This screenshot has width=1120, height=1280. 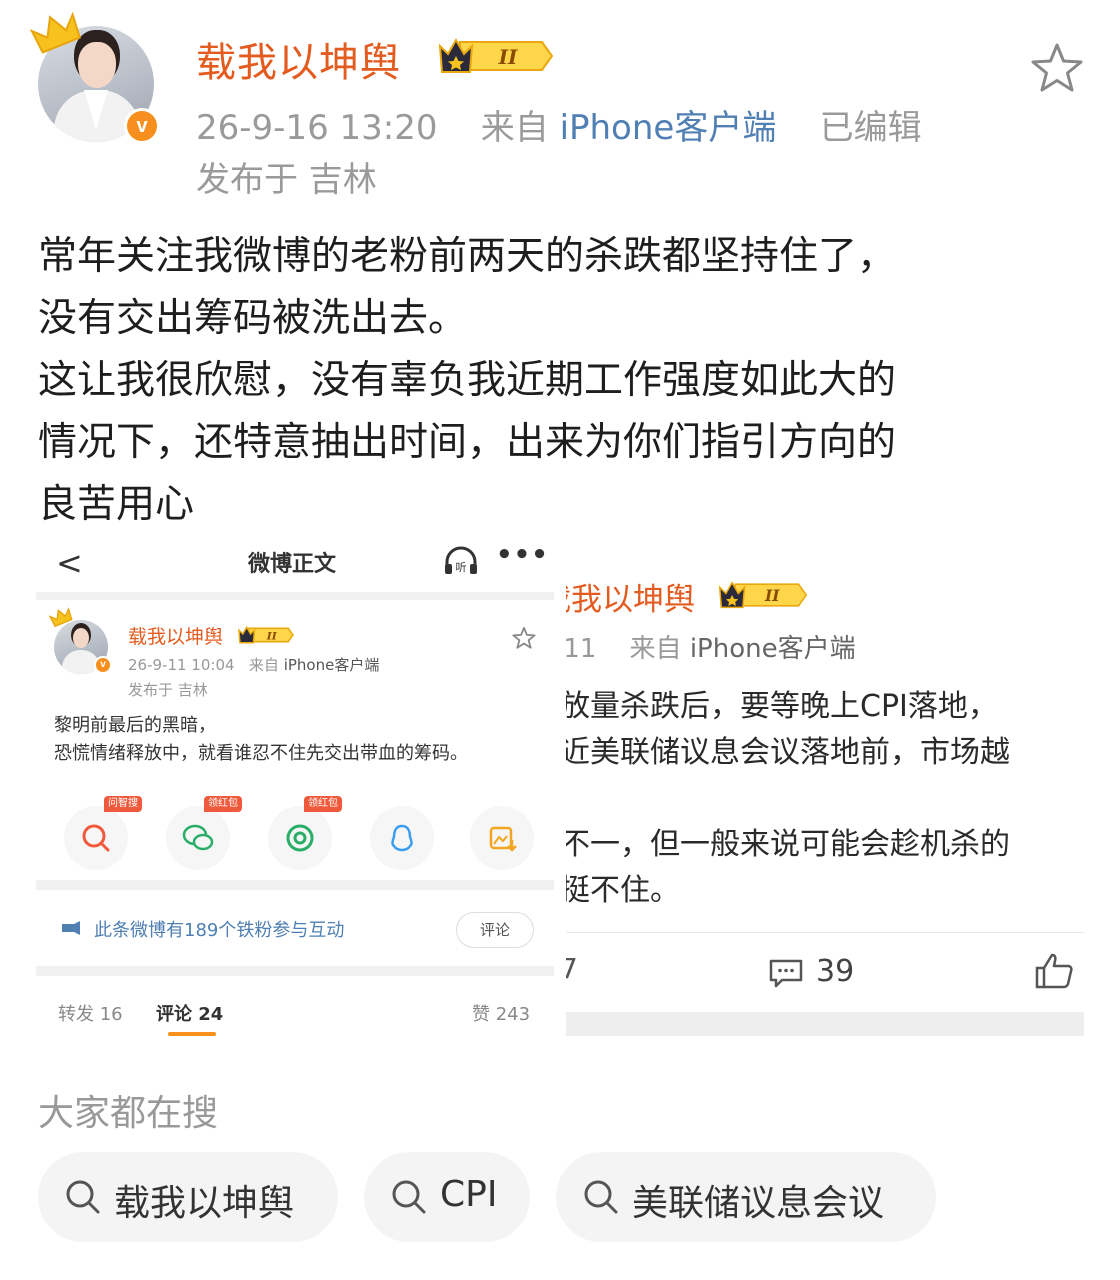 I want to click on share-item-save-image, so click(x=502, y=838).